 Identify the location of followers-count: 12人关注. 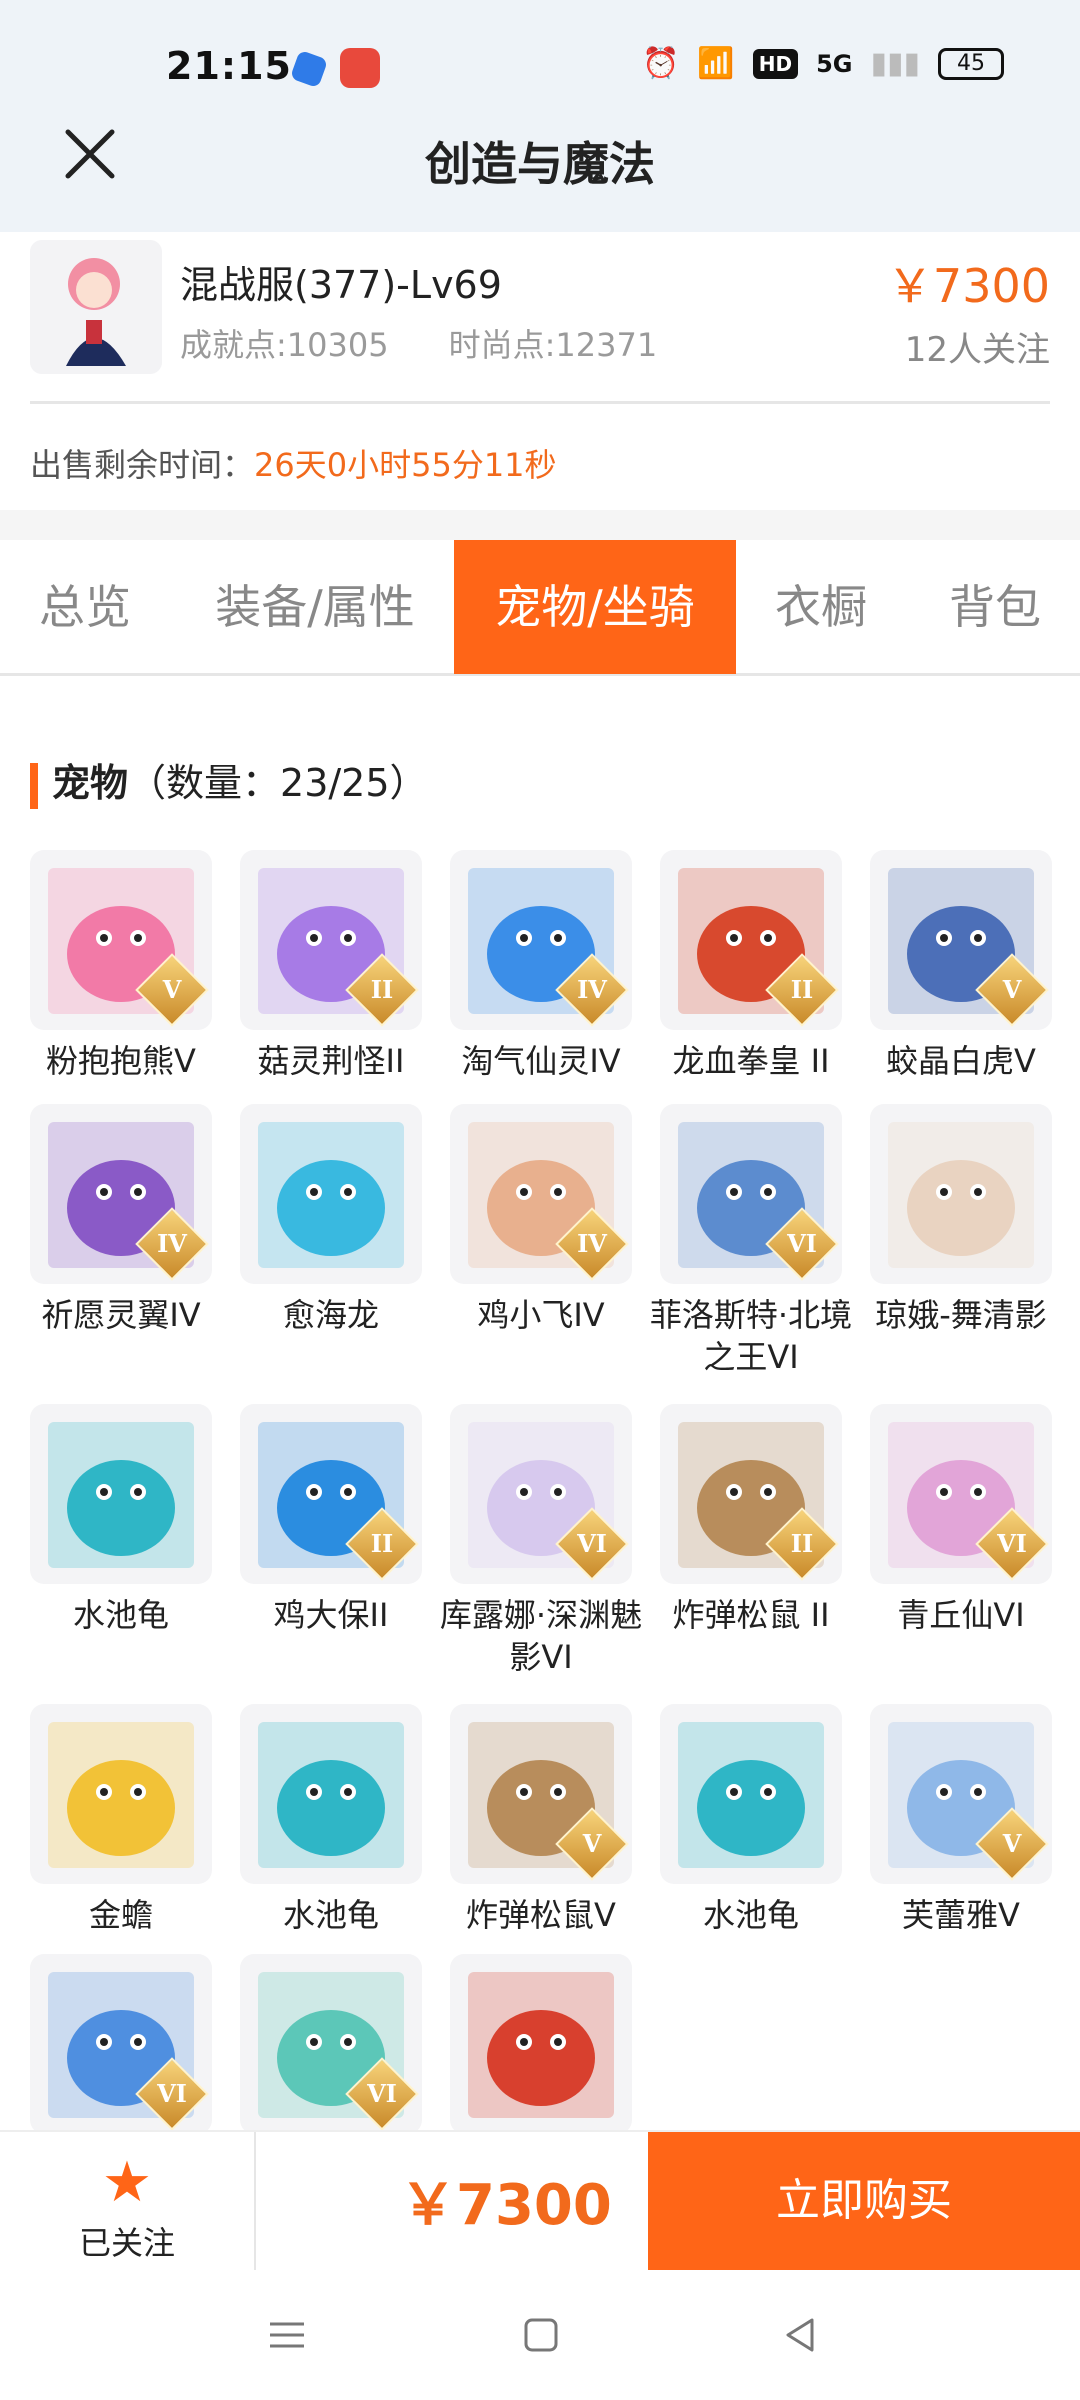
(977, 350).